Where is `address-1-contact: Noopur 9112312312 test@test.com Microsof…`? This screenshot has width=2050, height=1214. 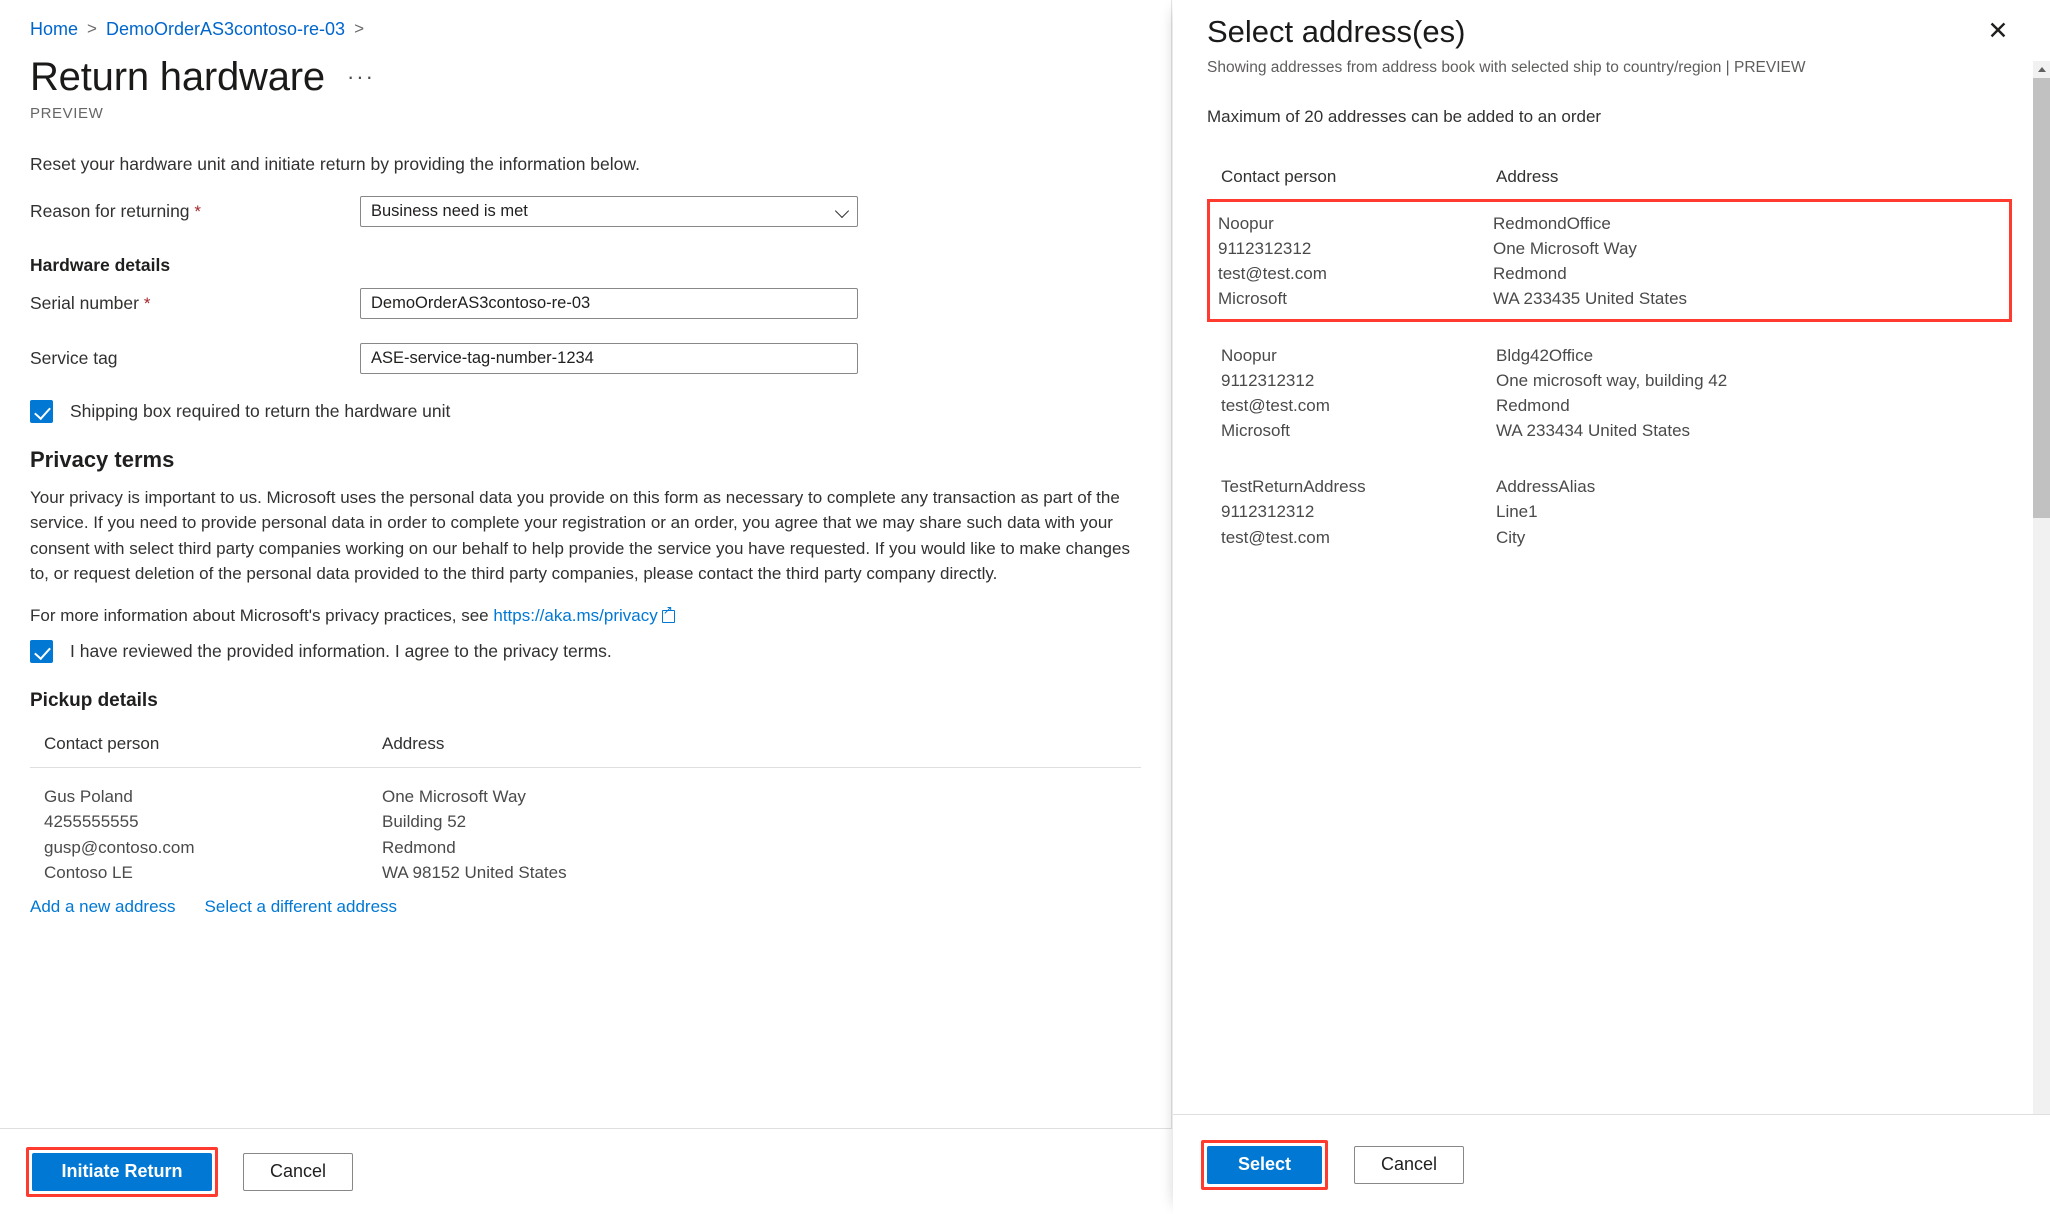
address-1-contact: Noopur 9112312312 test@test.com Microsof… is located at coordinates (1358, 393).